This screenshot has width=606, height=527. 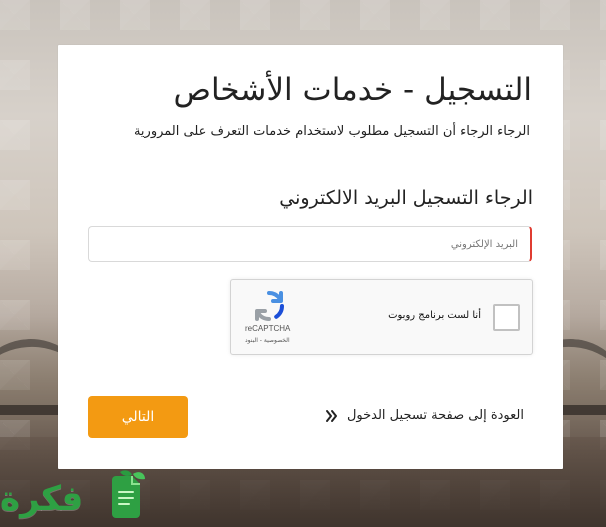 I want to click on robot-checkbox, so click(x=506, y=317).